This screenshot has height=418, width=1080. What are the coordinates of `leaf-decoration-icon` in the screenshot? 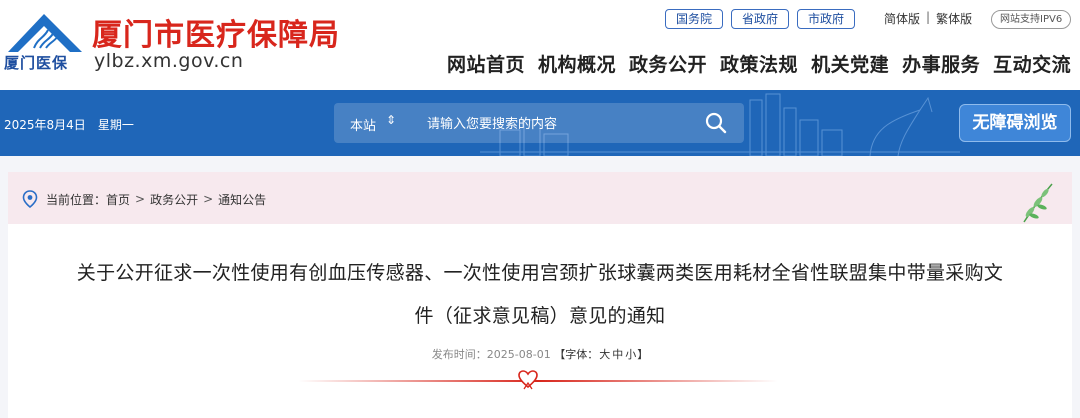 It's located at (1038, 203).